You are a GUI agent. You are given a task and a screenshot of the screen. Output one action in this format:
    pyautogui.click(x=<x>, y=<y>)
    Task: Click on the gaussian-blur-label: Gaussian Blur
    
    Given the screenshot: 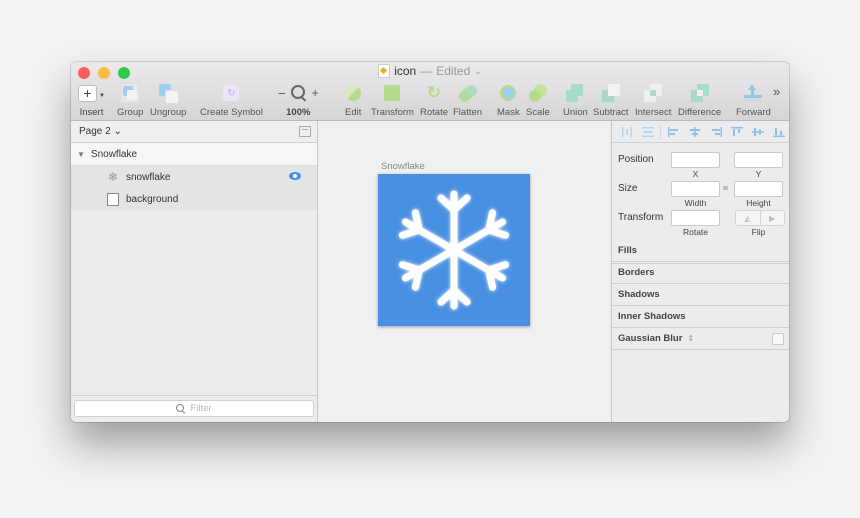 What is the action you would take?
    pyautogui.click(x=650, y=338)
    